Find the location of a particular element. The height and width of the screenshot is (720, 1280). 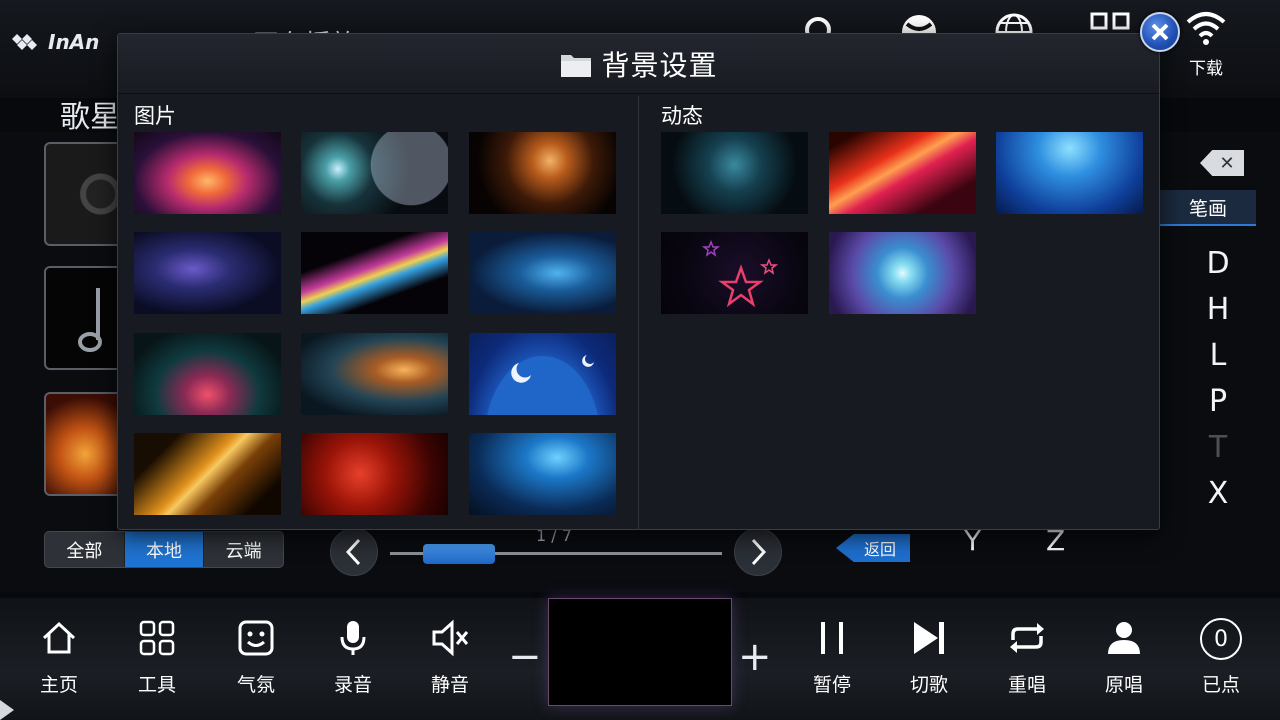

replay-label: 重唱 is located at coordinates (1026, 685).